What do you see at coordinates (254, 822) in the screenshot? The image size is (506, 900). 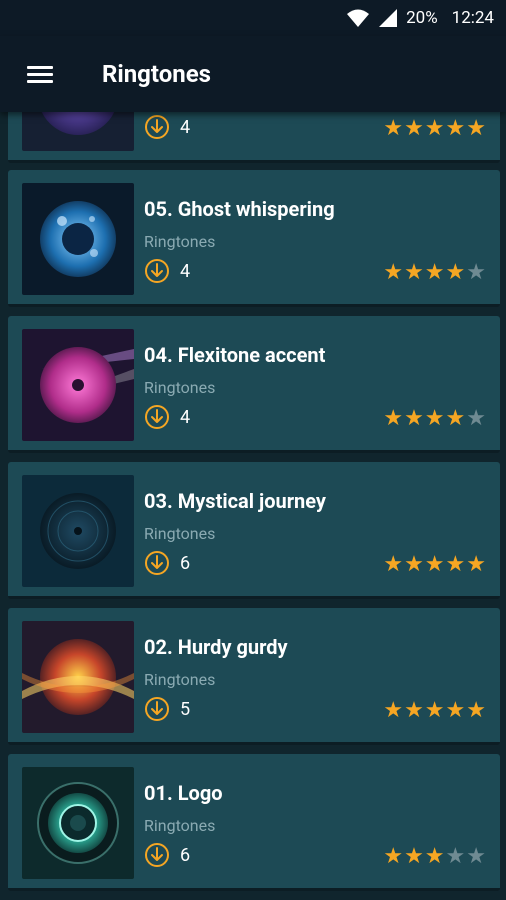 I see `ringtone-card: 01. Logo Ringtones 6 ★ ★ ★ ★ ★` at bounding box center [254, 822].